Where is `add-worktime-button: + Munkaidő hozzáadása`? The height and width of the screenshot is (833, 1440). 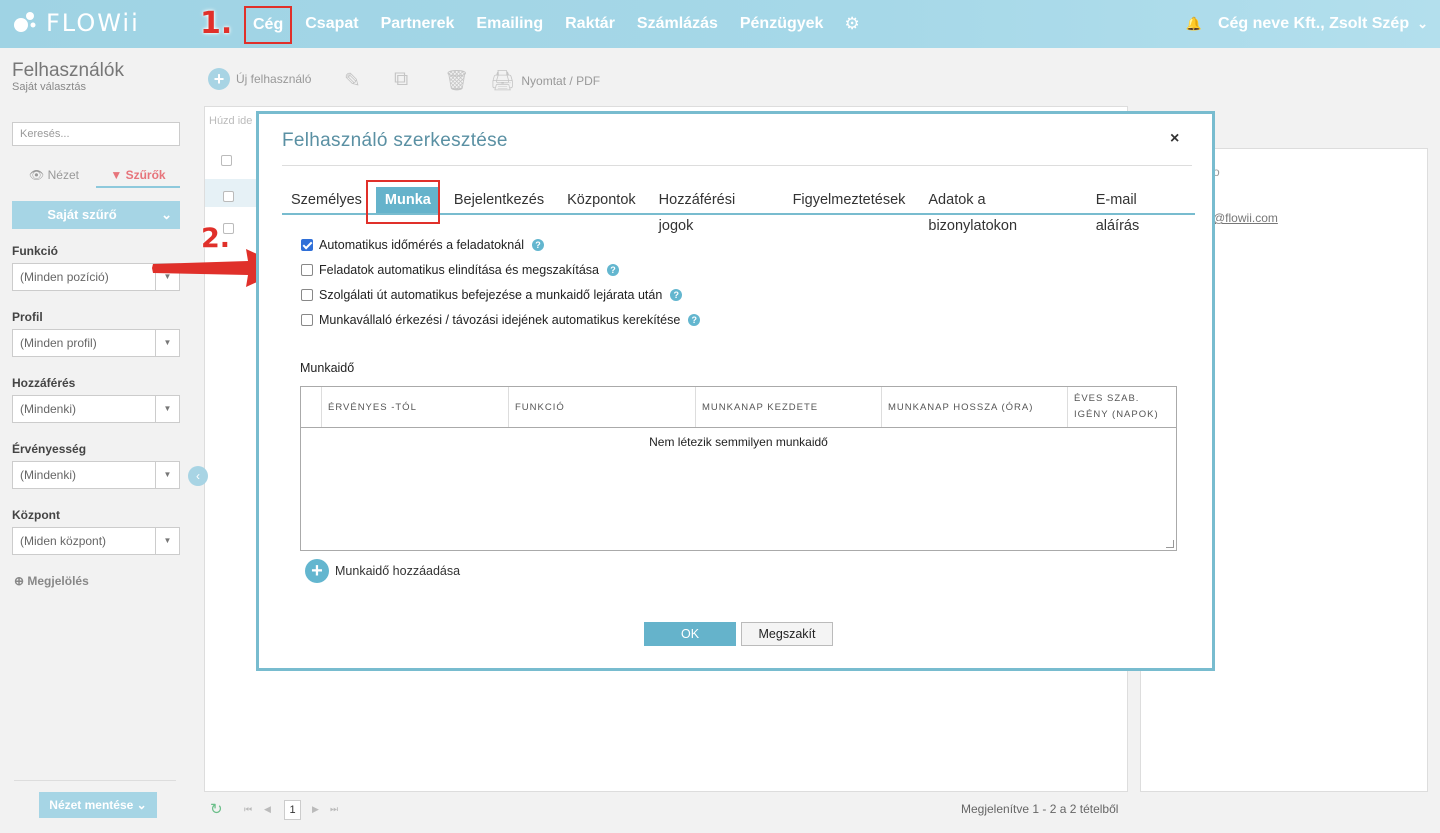 add-worktime-button: + Munkaidő hozzáadása is located at coordinates (382, 571).